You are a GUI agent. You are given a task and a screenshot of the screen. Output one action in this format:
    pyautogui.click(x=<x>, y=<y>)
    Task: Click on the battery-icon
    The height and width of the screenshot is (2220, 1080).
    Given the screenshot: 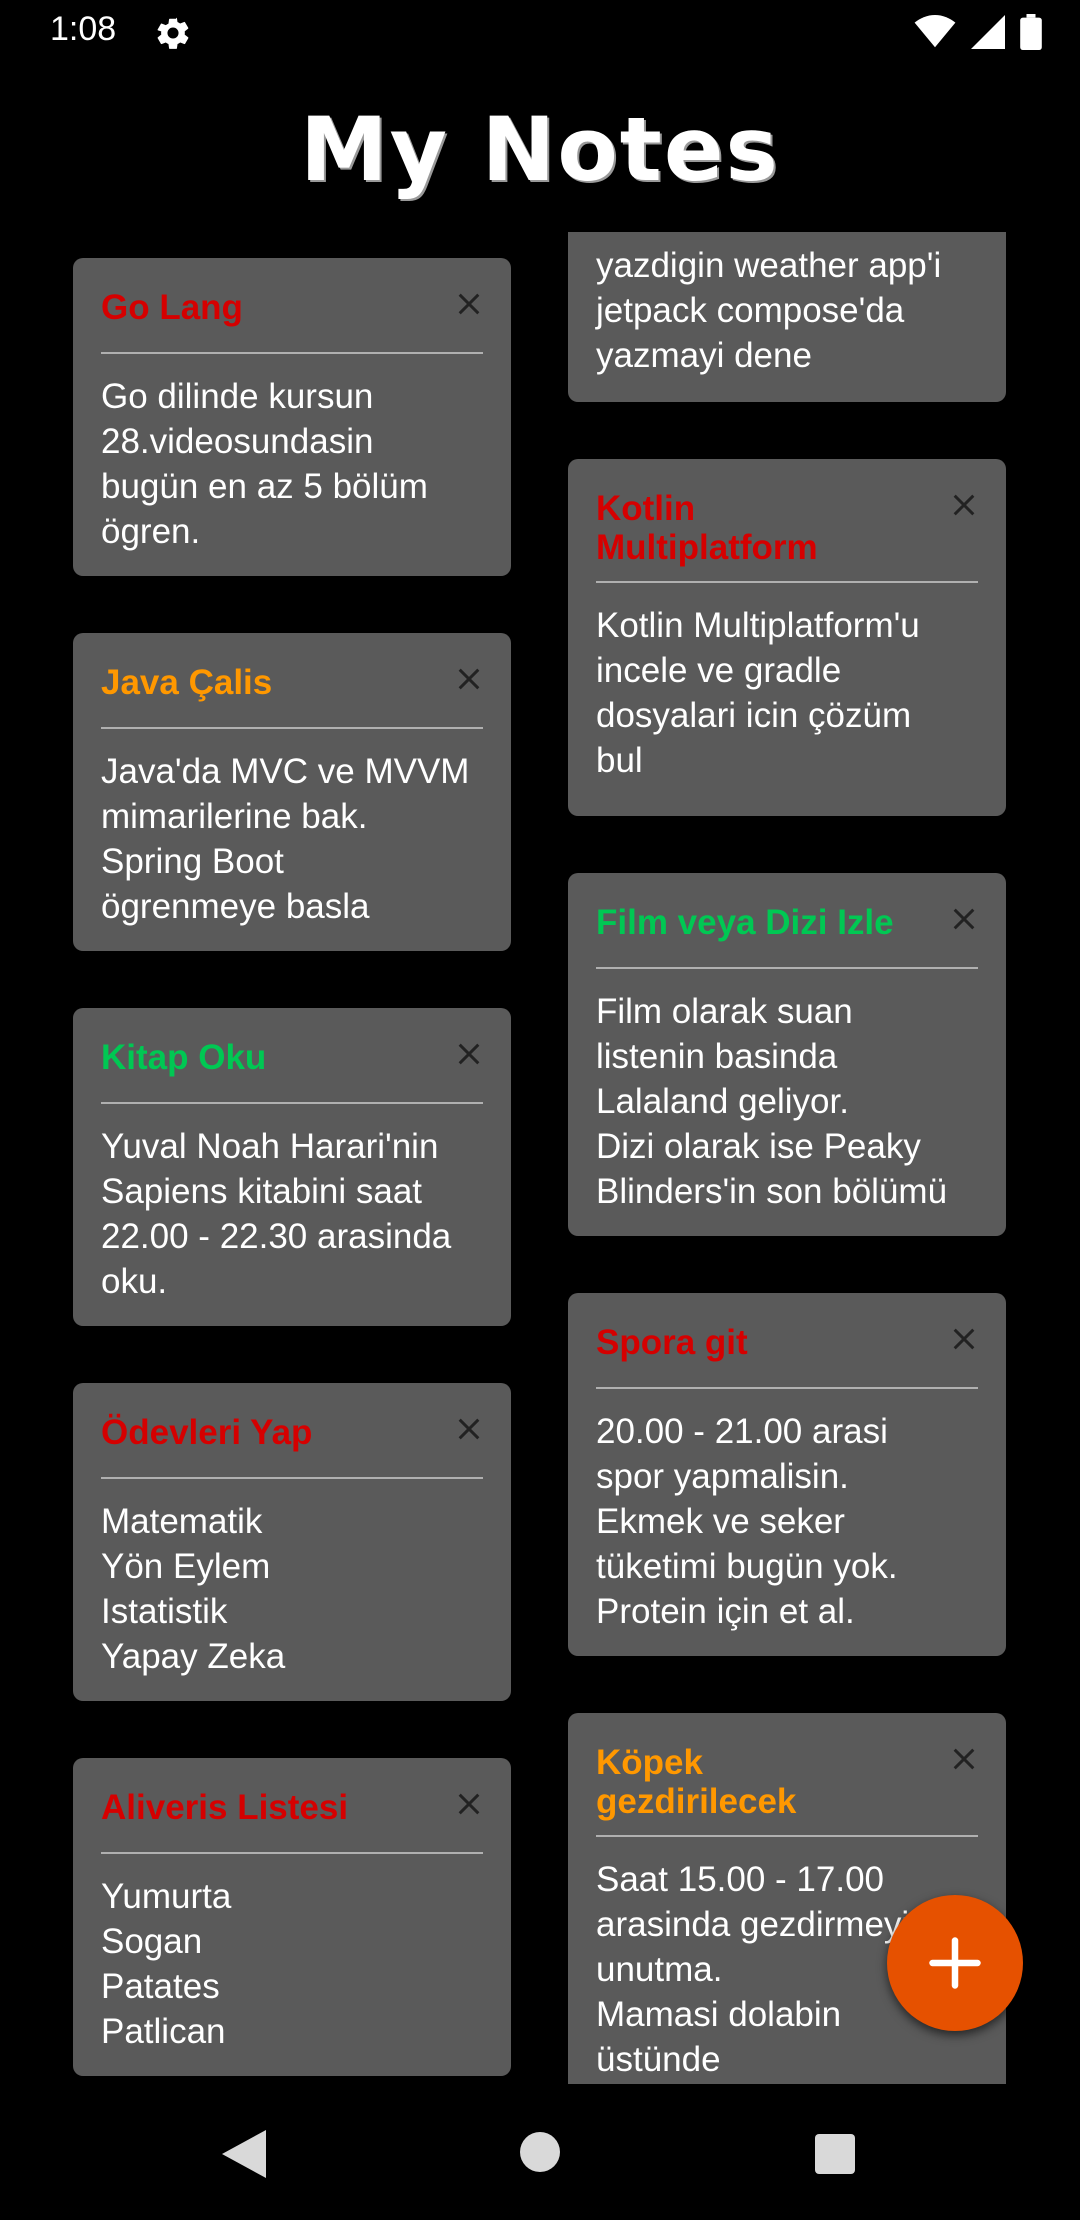 What is the action you would take?
    pyautogui.click(x=1031, y=32)
    